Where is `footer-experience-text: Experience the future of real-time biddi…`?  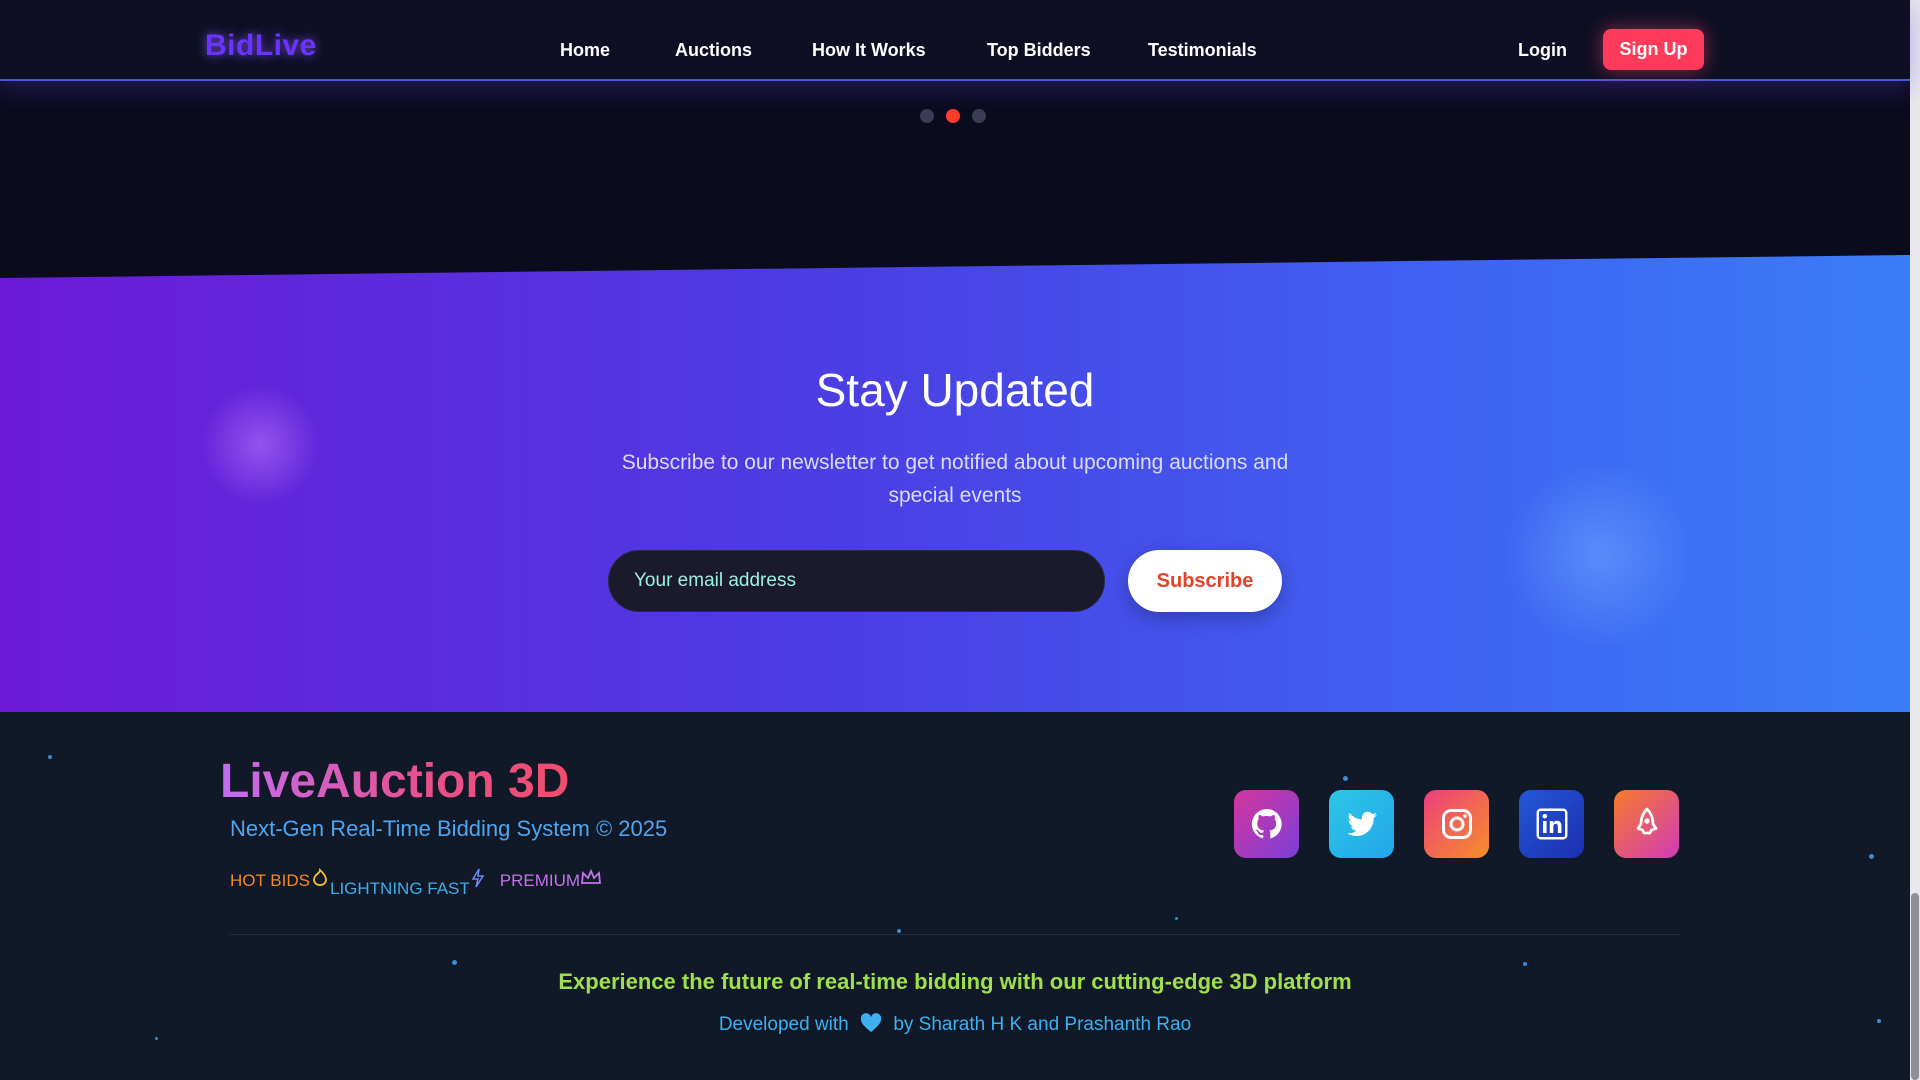 footer-experience-text: Experience the future of real-time biddi… is located at coordinates (955, 981).